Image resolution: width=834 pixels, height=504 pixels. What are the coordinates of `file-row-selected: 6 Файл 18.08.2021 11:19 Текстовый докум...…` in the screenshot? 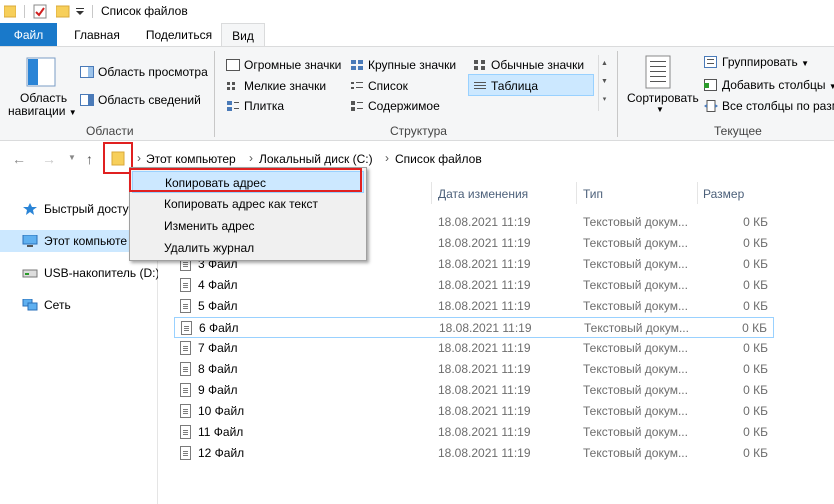 It's located at (474, 327).